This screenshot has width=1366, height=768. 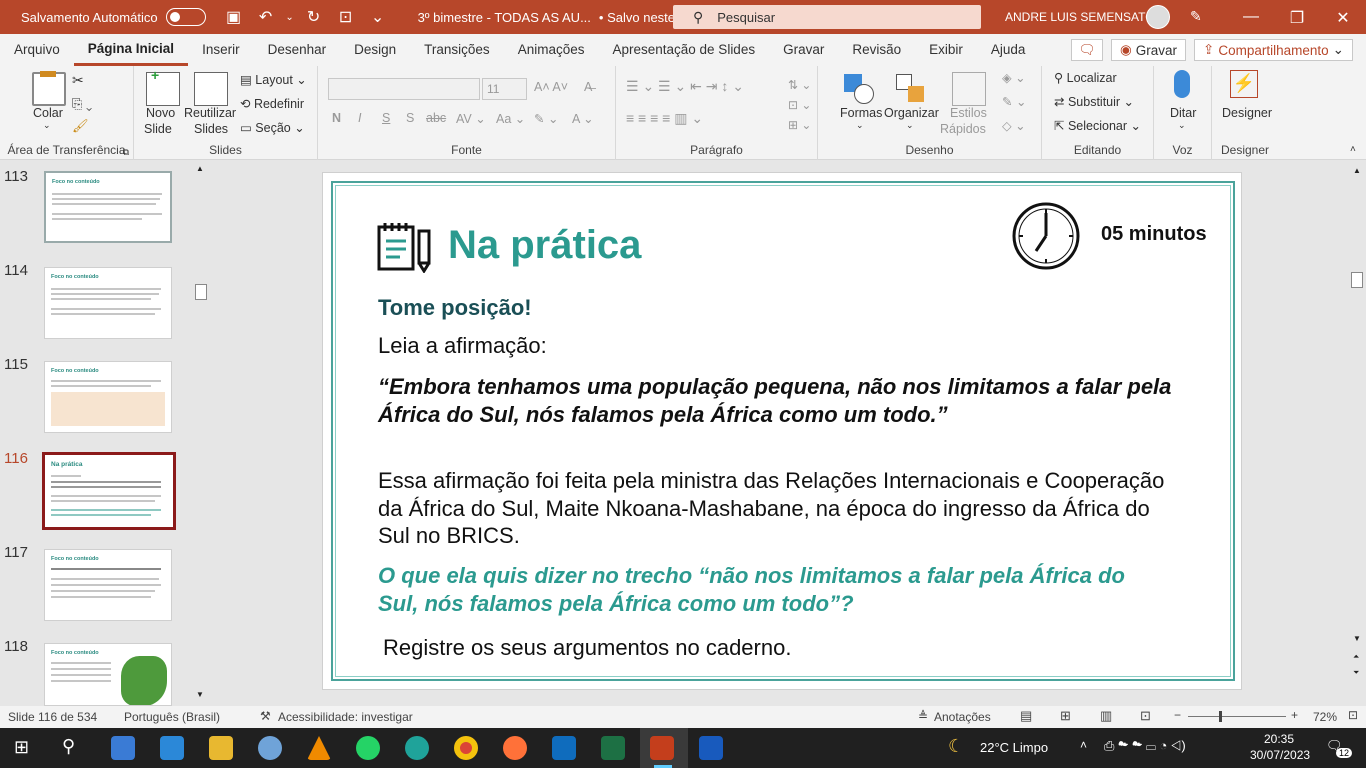 I want to click on font-name-select, so click(x=404, y=89).